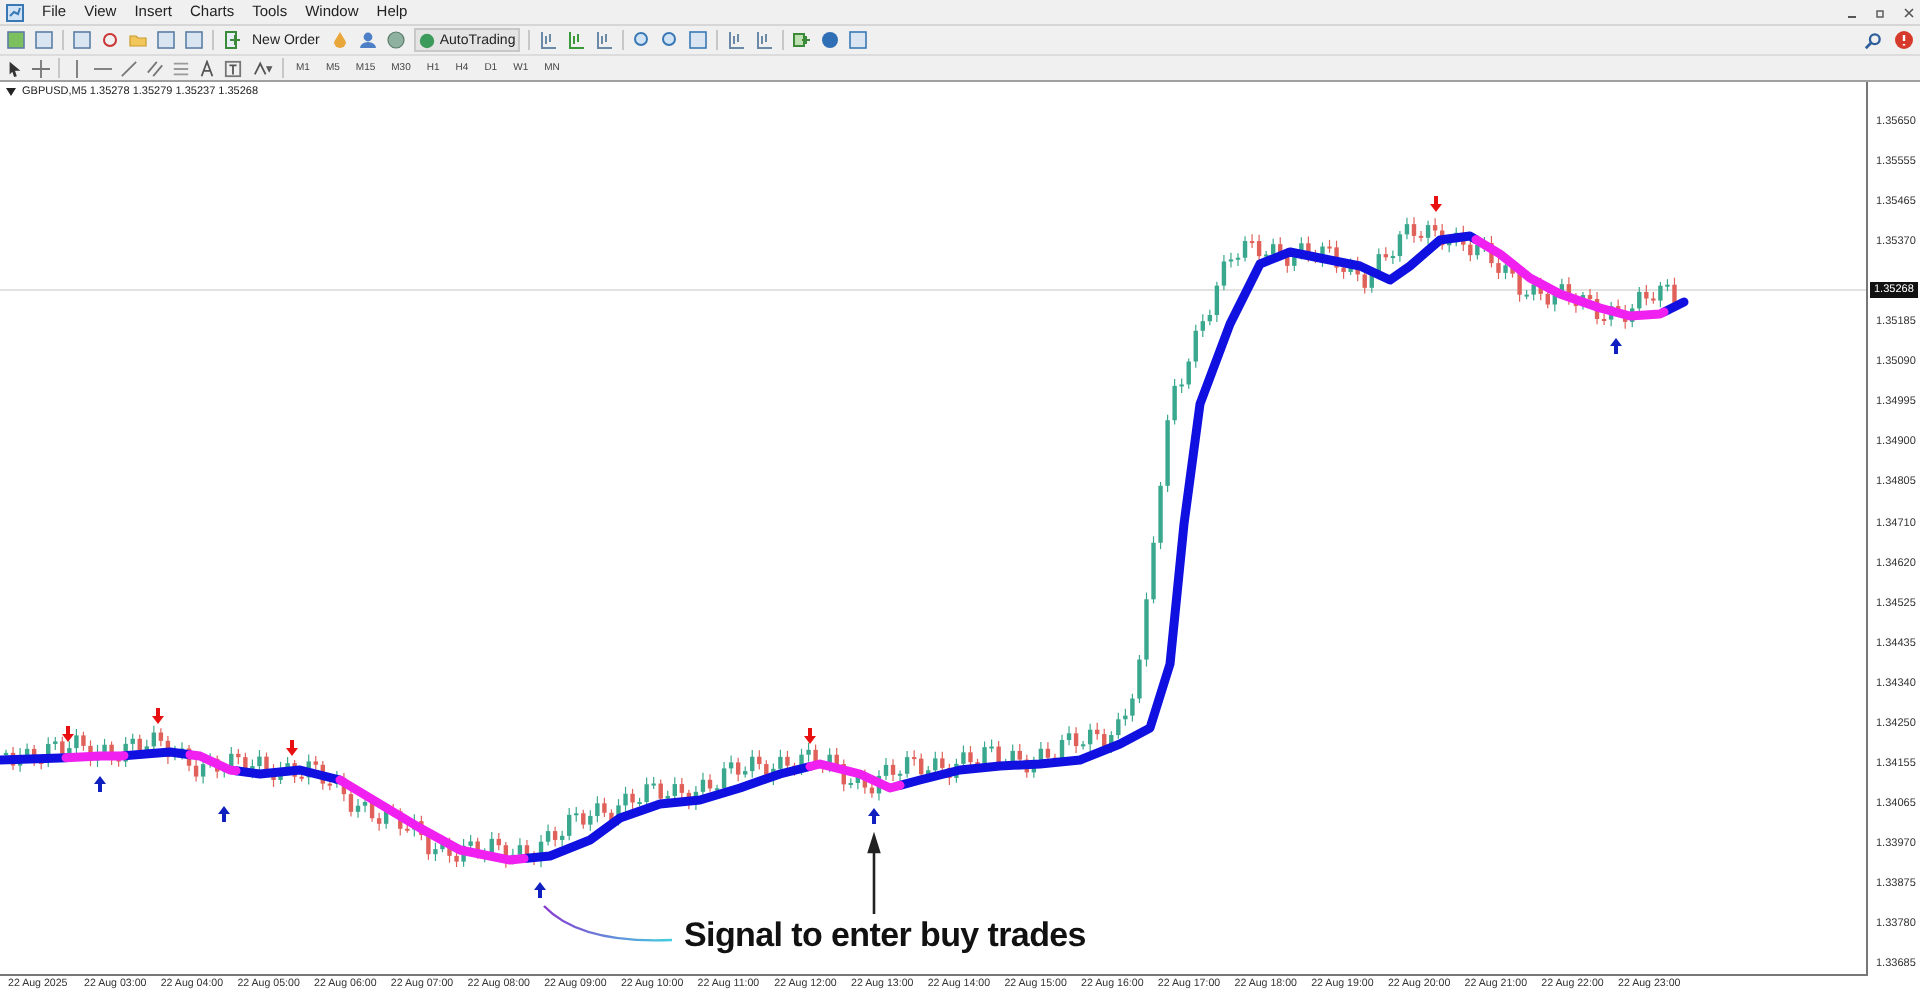 Image resolution: width=1920 pixels, height=996 pixels. I want to click on annotation-text: Signal to enter buy trades, so click(885, 936).